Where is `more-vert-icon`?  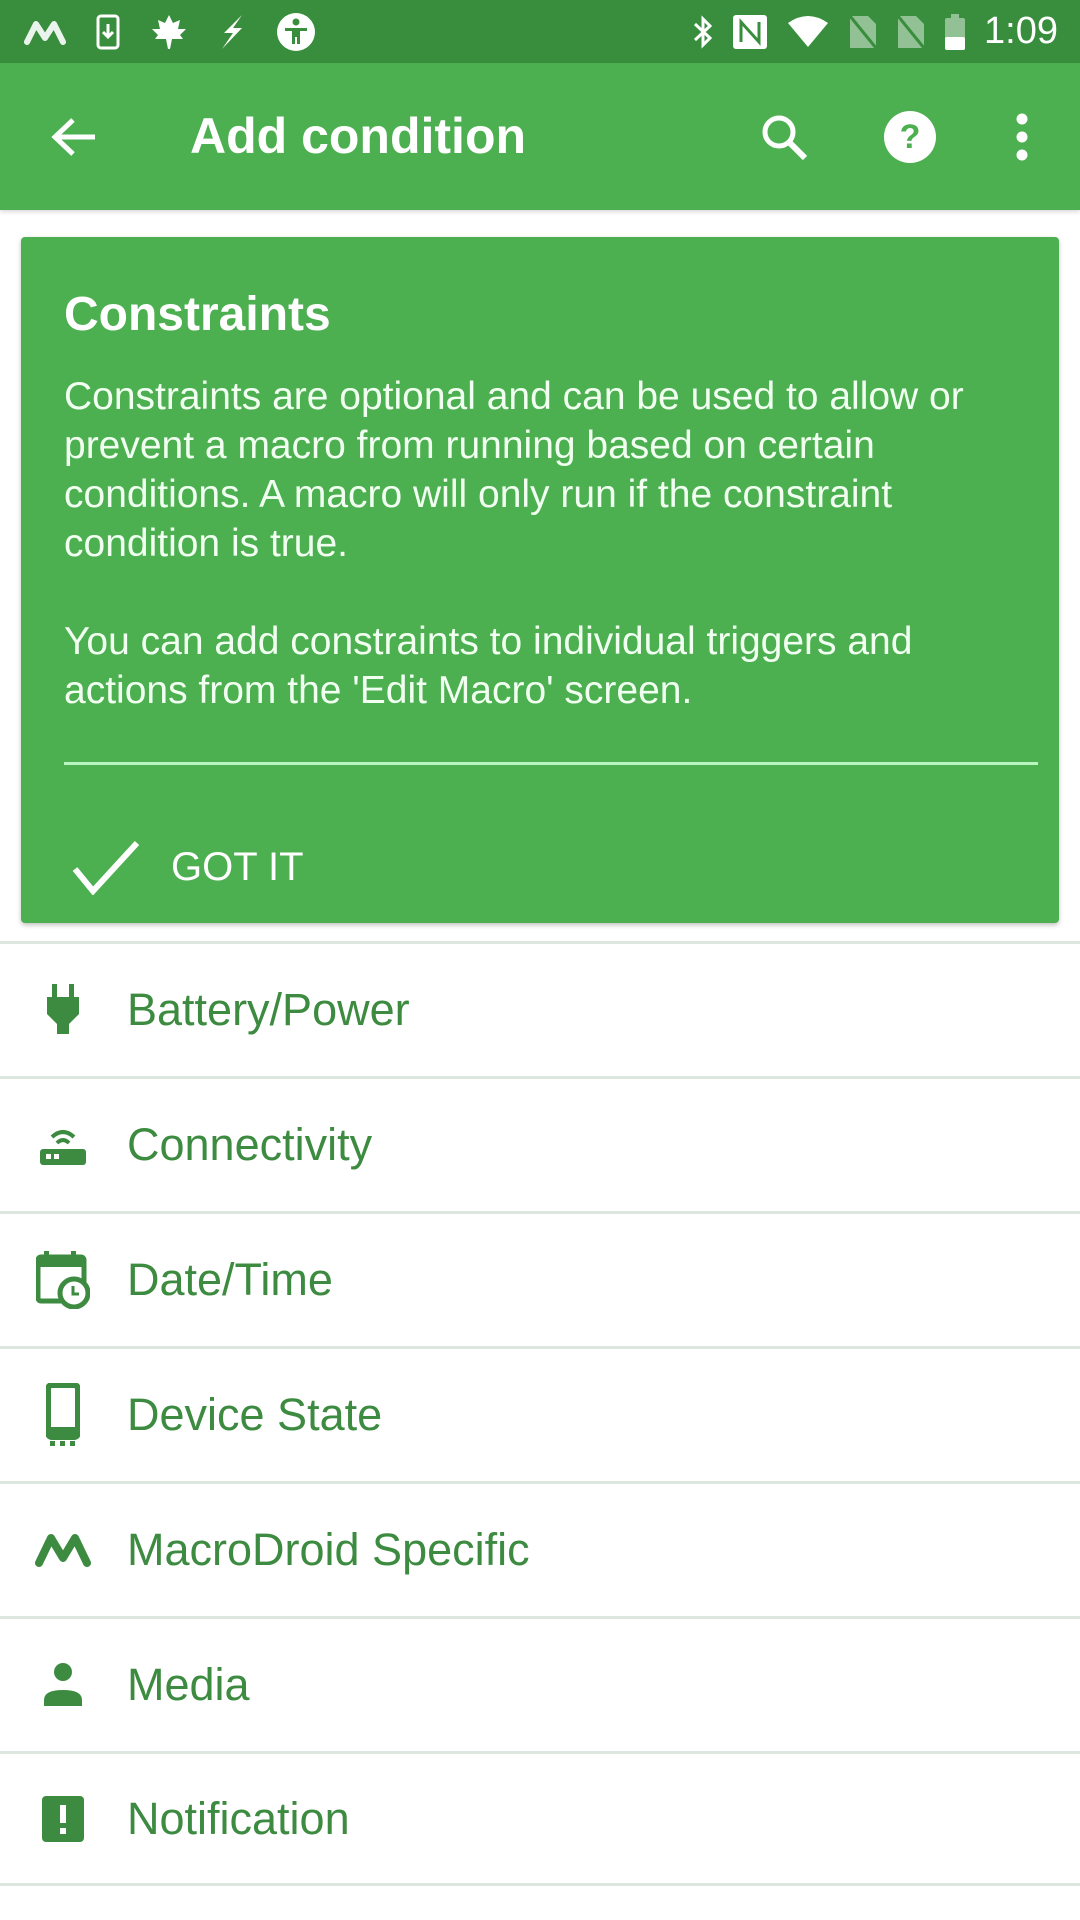
more-vert-icon is located at coordinates (1022, 137).